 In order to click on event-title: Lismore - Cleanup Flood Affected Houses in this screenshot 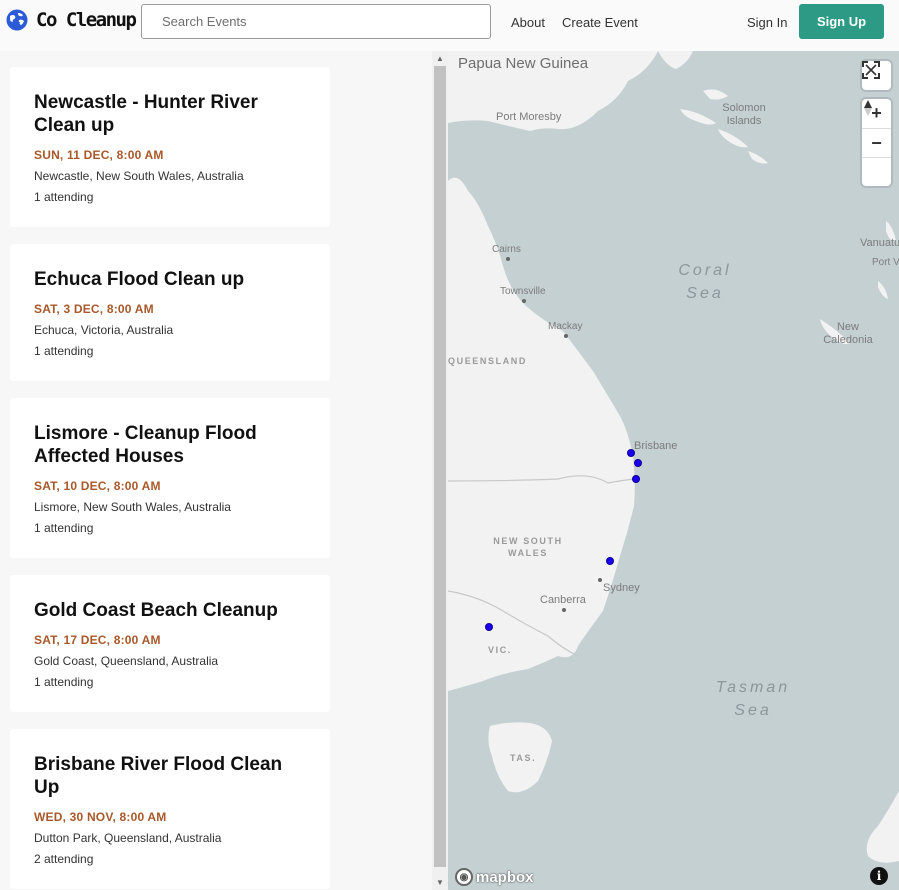, I will do `click(172, 445)`.